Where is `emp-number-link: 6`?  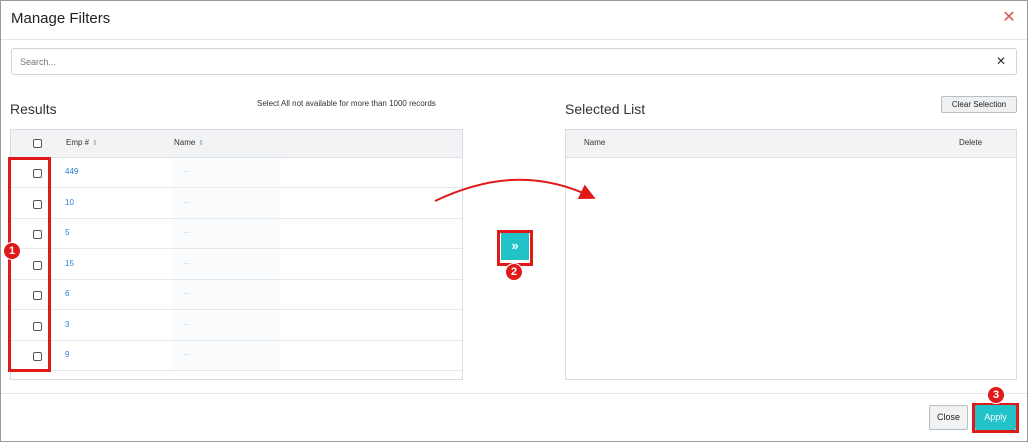
emp-number-link: 6 is located at coordinates (67, 293).